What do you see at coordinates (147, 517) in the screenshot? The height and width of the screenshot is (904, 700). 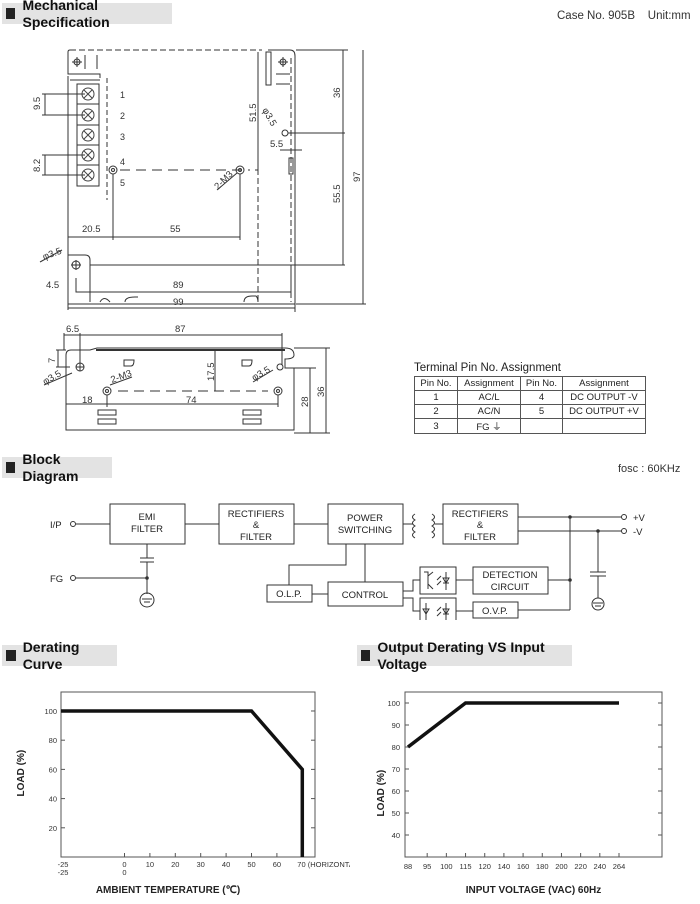 I see `svg-text: EMI` at bounding box center [147, 517].